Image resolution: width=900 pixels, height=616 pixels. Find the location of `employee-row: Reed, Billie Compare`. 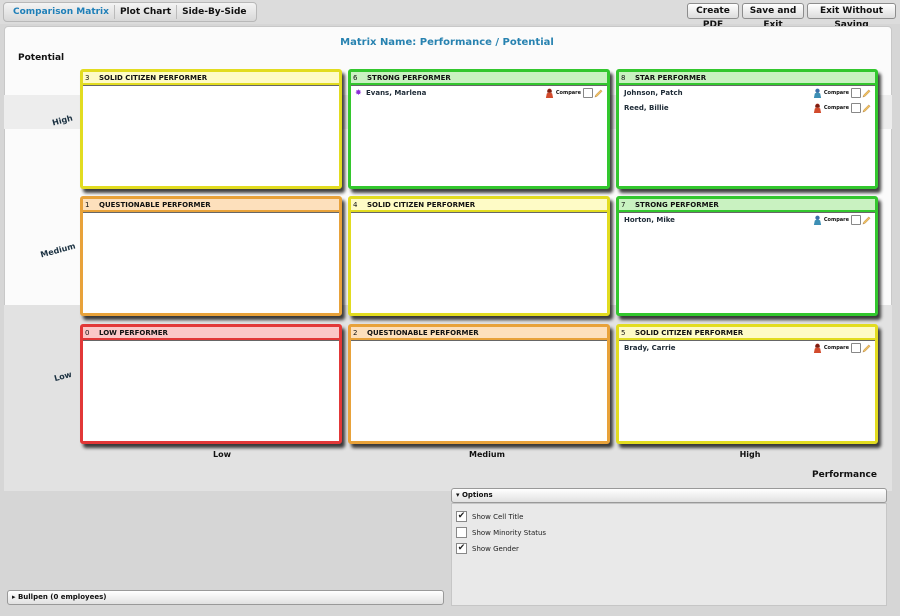

employee-row: Reed, Billie Compare is located at coordinates (747, 108).